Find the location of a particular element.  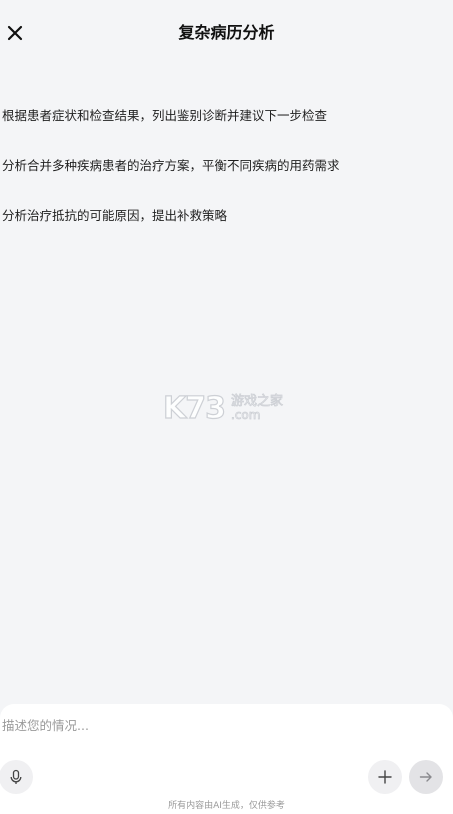

watermark-cn-text: 游戏之家 is located at coordinates (257, 401).